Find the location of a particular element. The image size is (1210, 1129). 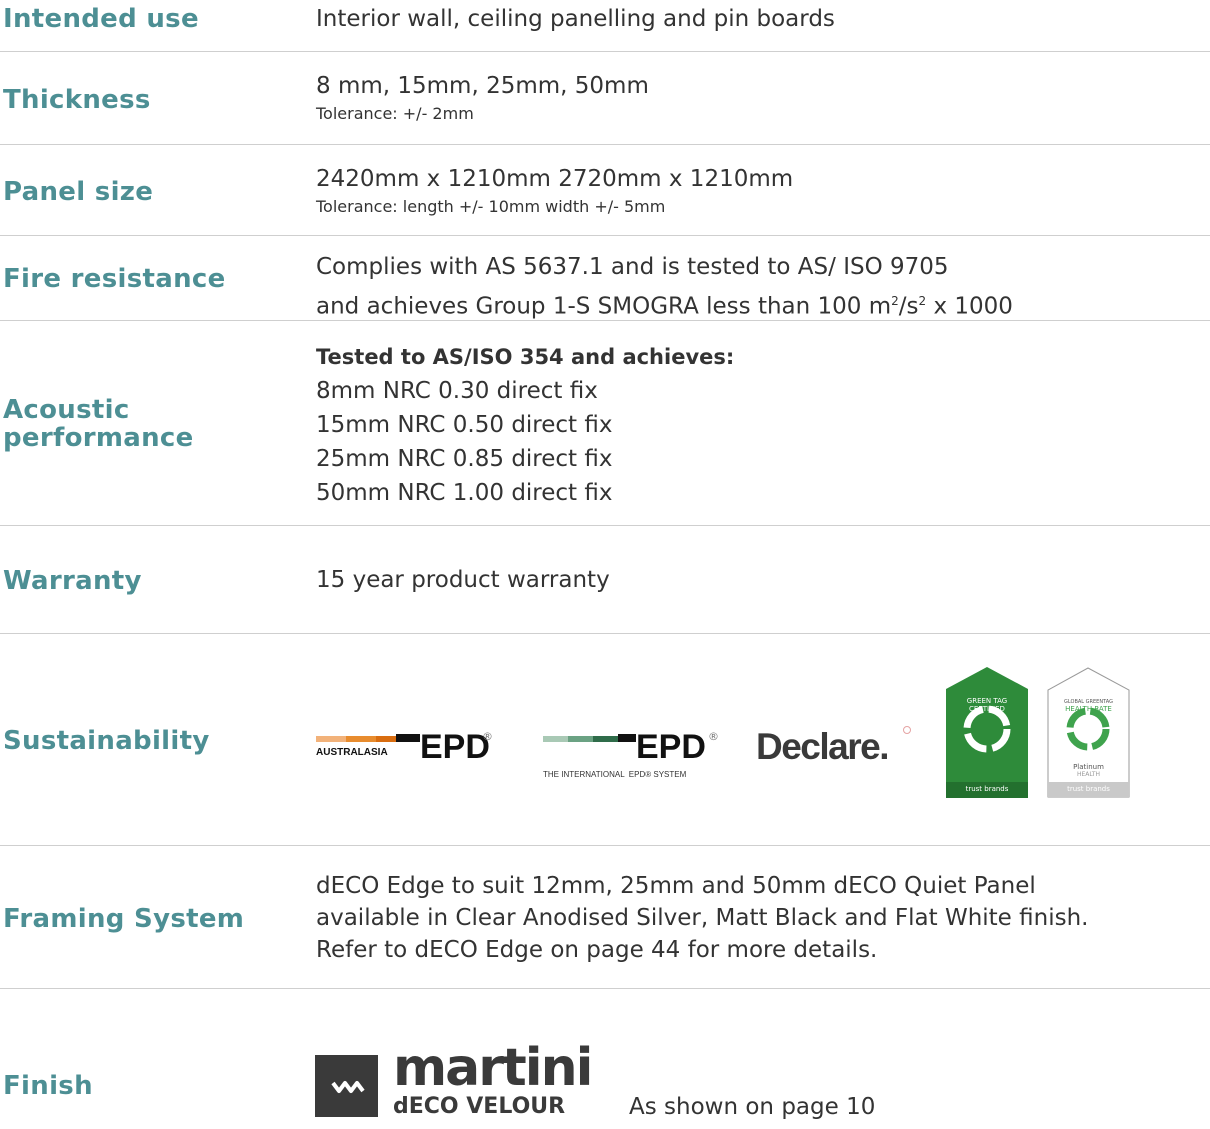

value-thickness: 8 mm, 15mm, 25mm, 50mm is located at coordinates (482, 86).